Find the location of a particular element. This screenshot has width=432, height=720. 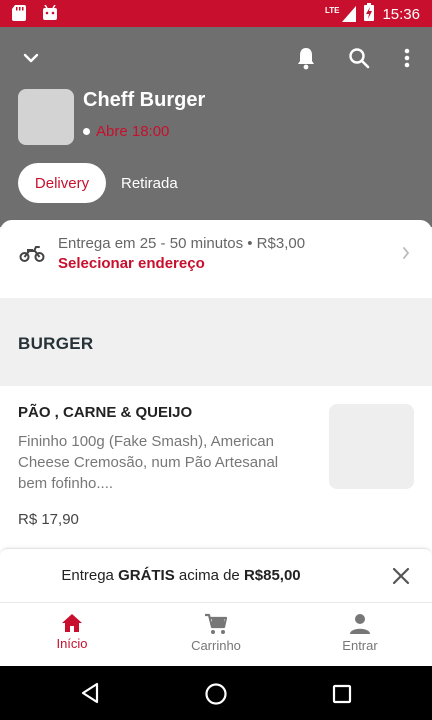

product-name: PÃO , CARNE & QUEIJO is located at coordinates (105, 412).